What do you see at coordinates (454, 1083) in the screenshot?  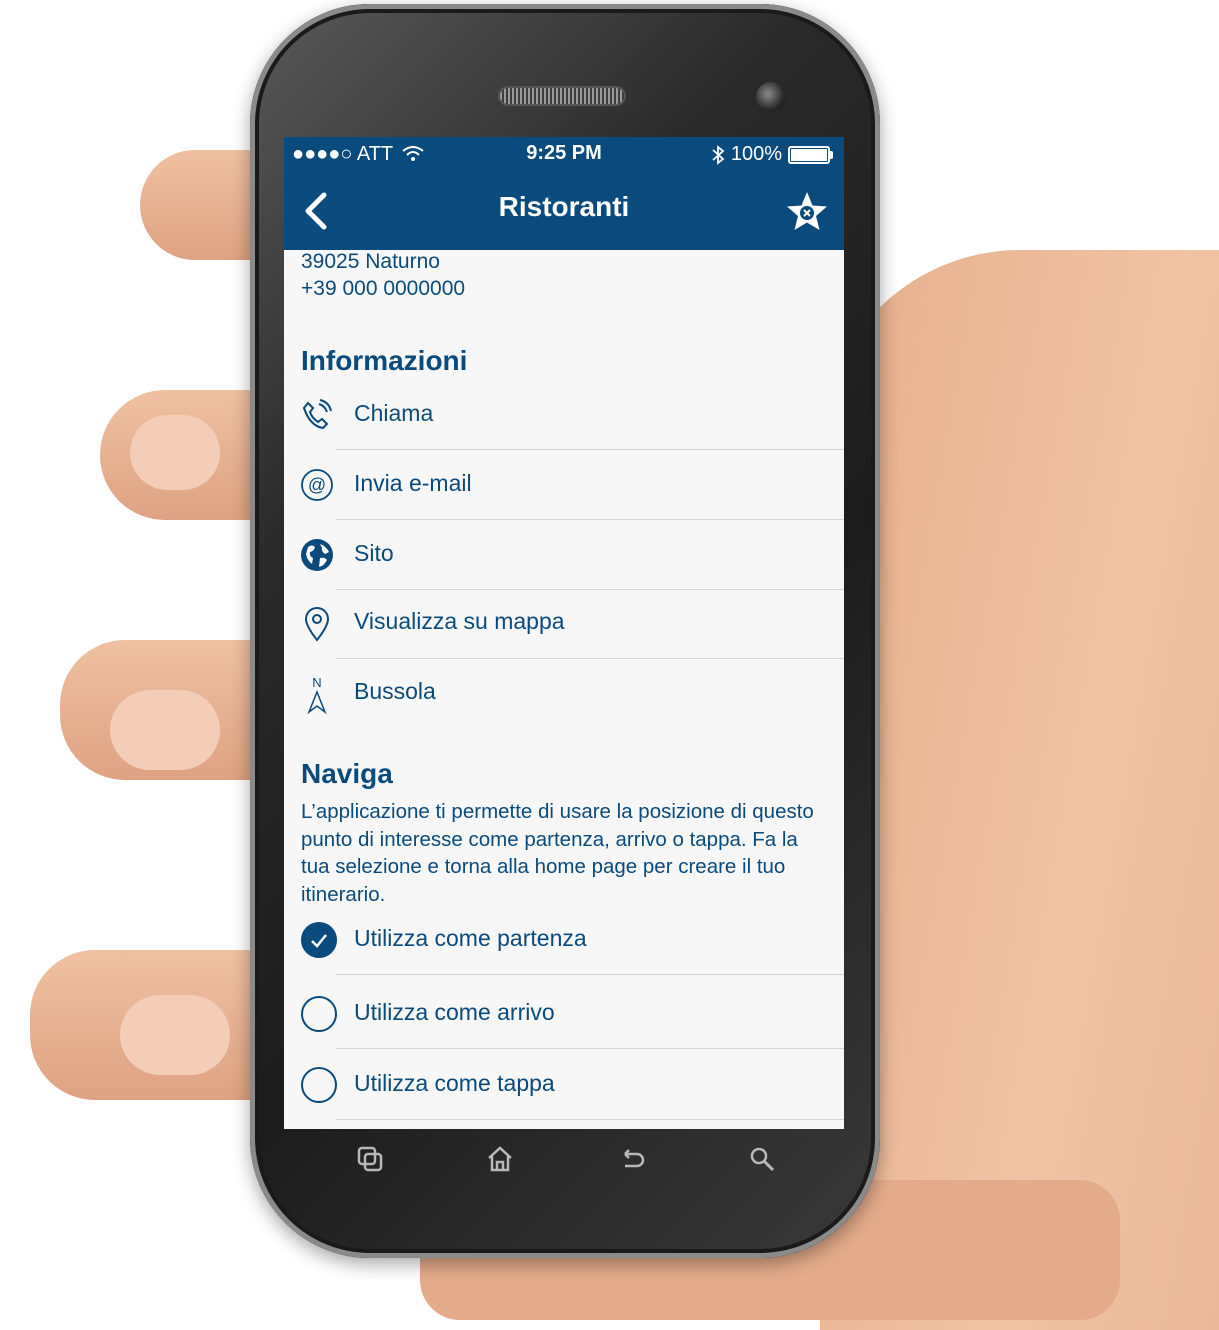 I see `option-label: Utilizza come tappa` at bounding box center [454, 1083].